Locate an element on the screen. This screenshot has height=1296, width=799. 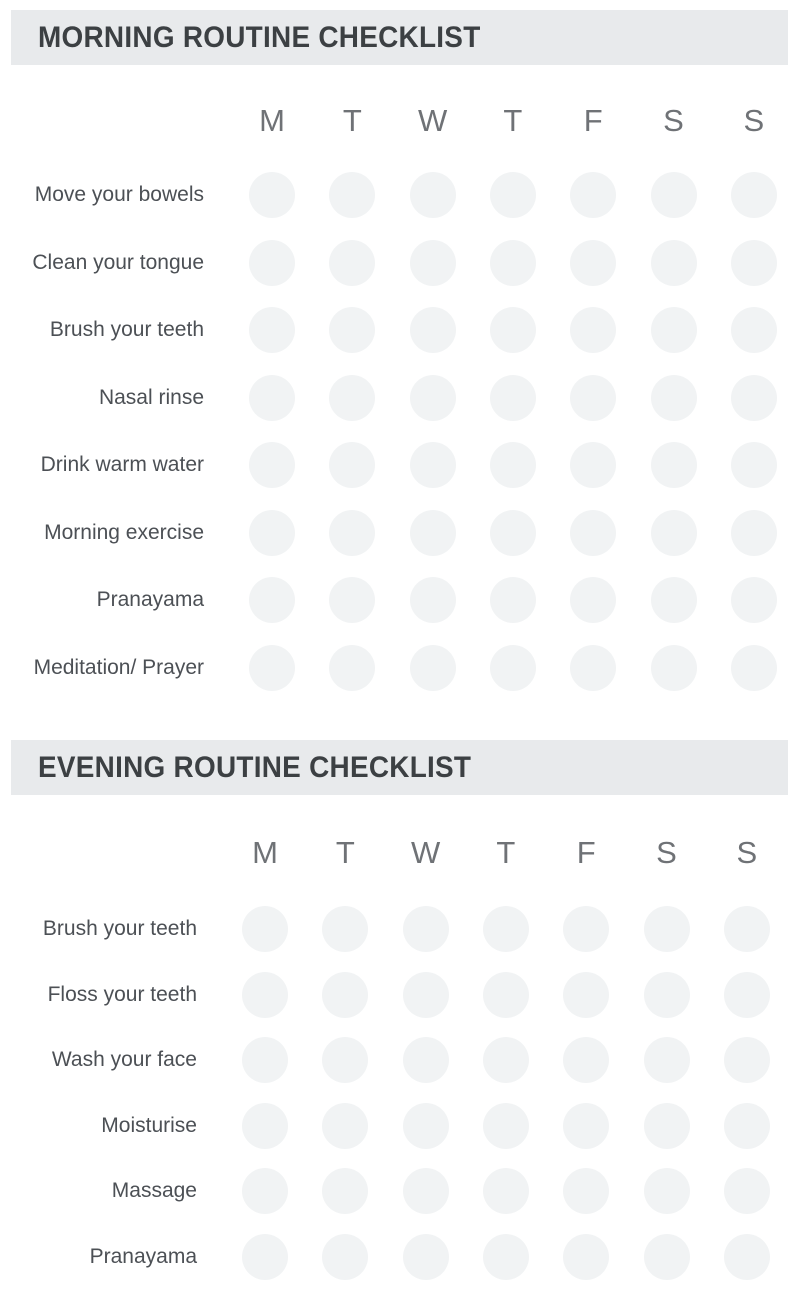
day-header-evening-4: F is located at coordinates (586, 852).